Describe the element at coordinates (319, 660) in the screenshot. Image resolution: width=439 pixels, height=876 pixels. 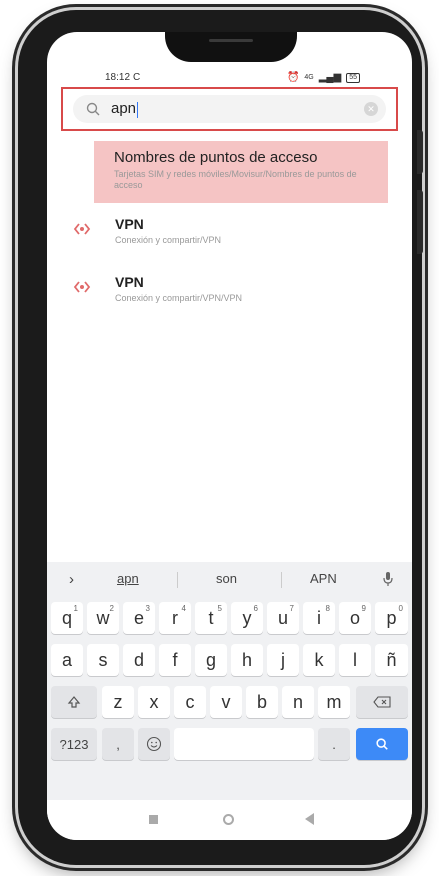
I see `key-k: k` at that location.